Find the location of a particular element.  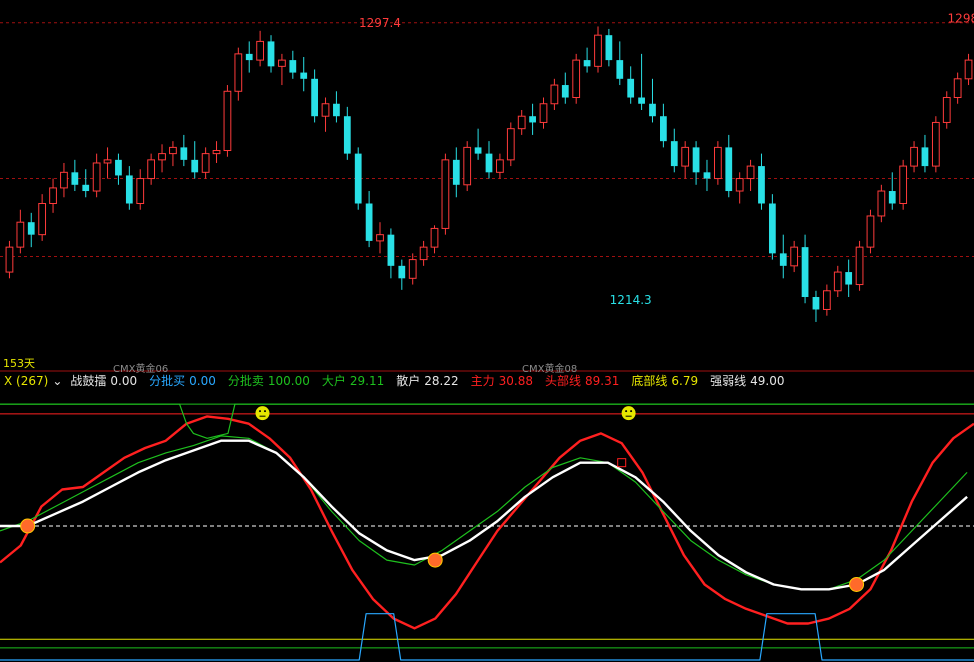

legend-label: 底部线 is located at coordinates (649, 381).